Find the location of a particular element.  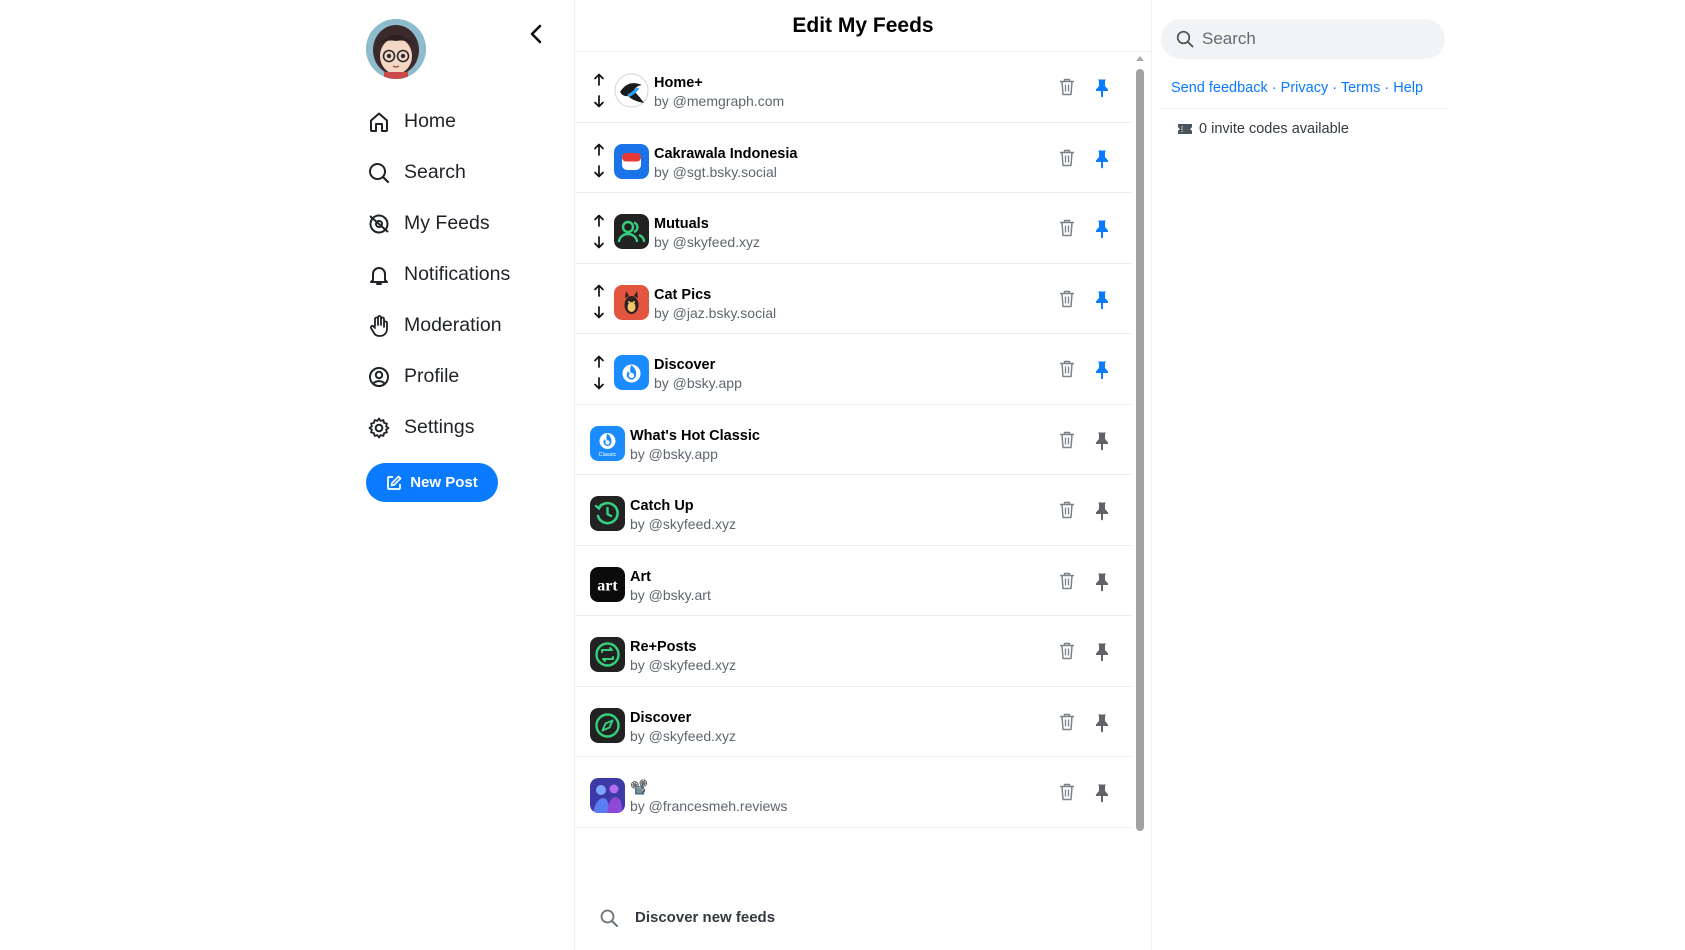

feed-author: by @bsky.app is located at coordinates (674, 453).